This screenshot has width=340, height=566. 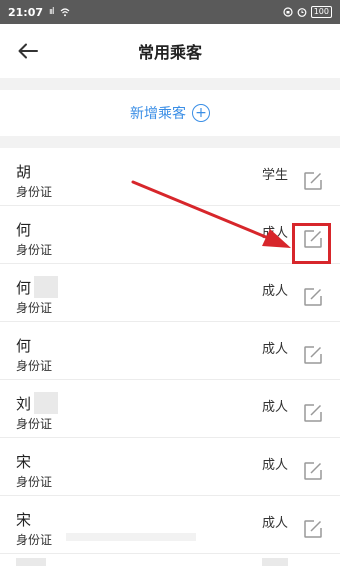 I want to click on status-time: 21:07, so click(x=26, y=12).